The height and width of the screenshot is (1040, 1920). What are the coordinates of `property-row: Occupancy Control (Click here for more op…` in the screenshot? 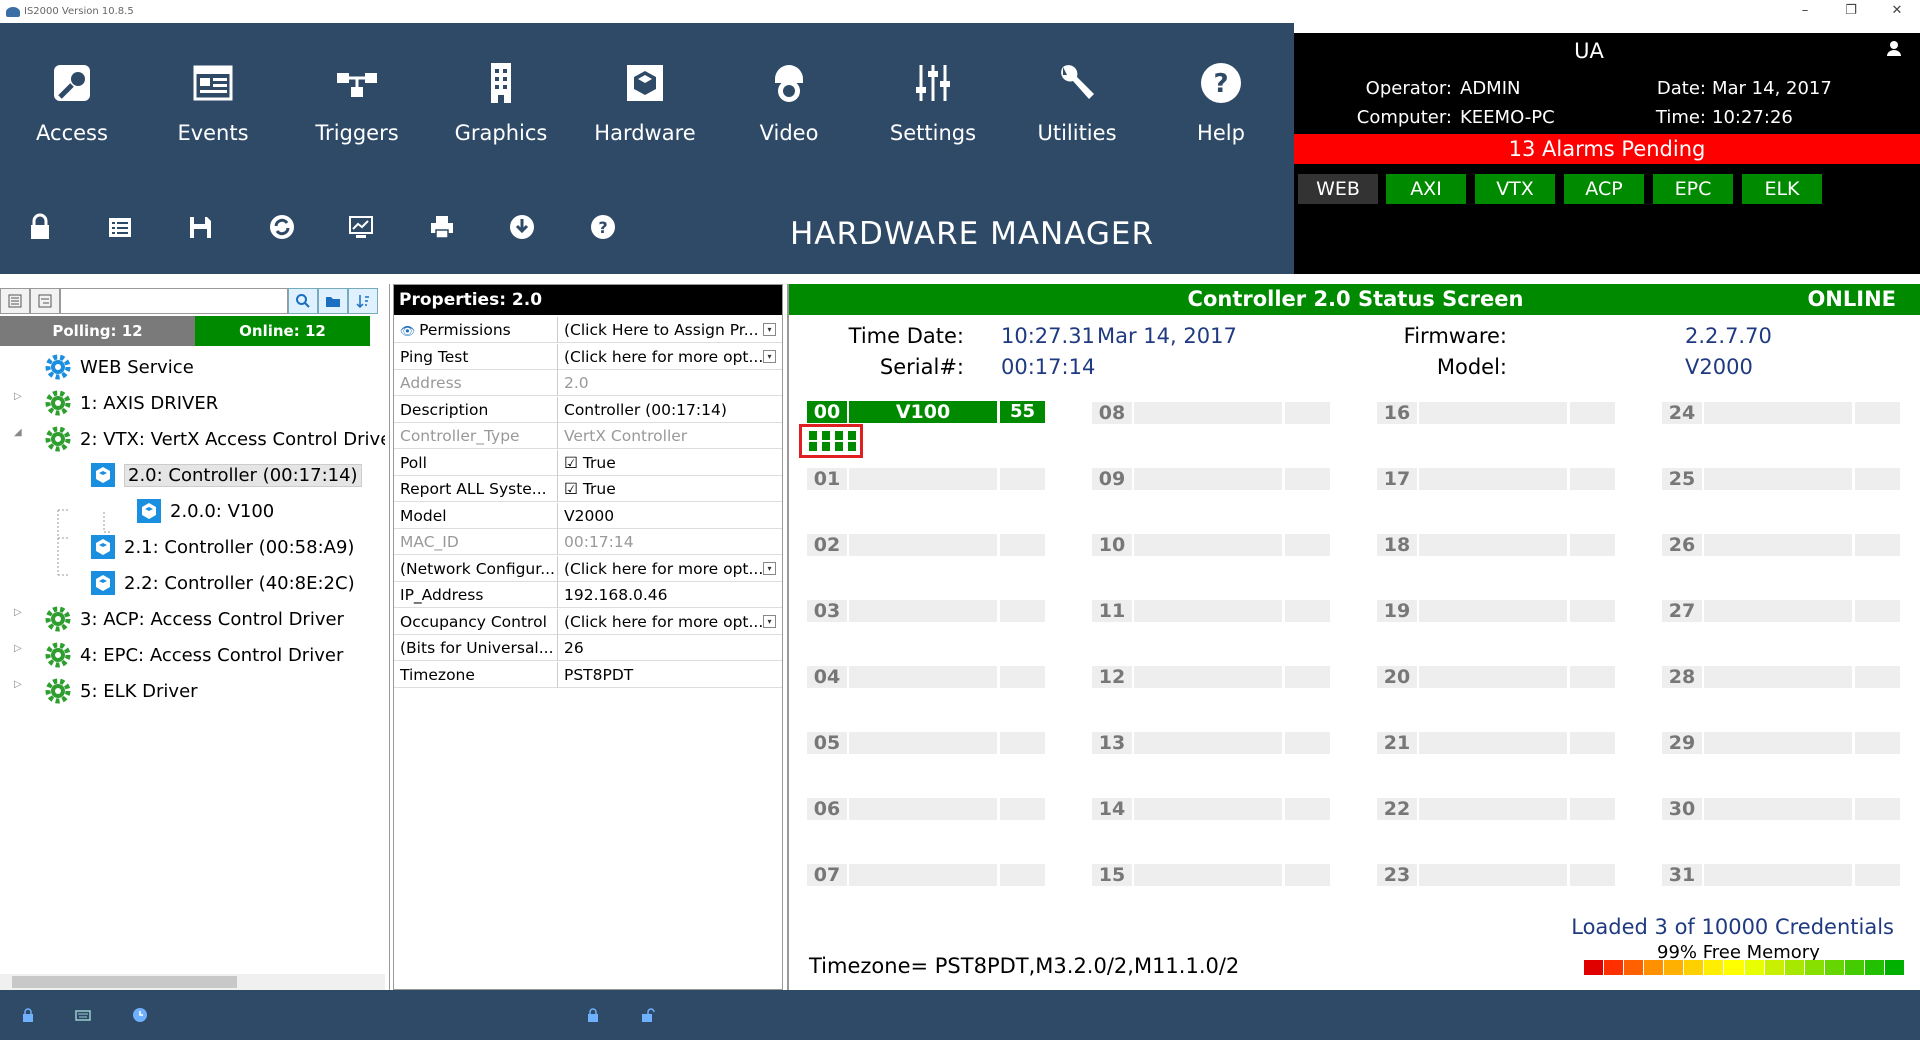 It's located at (588, 621).